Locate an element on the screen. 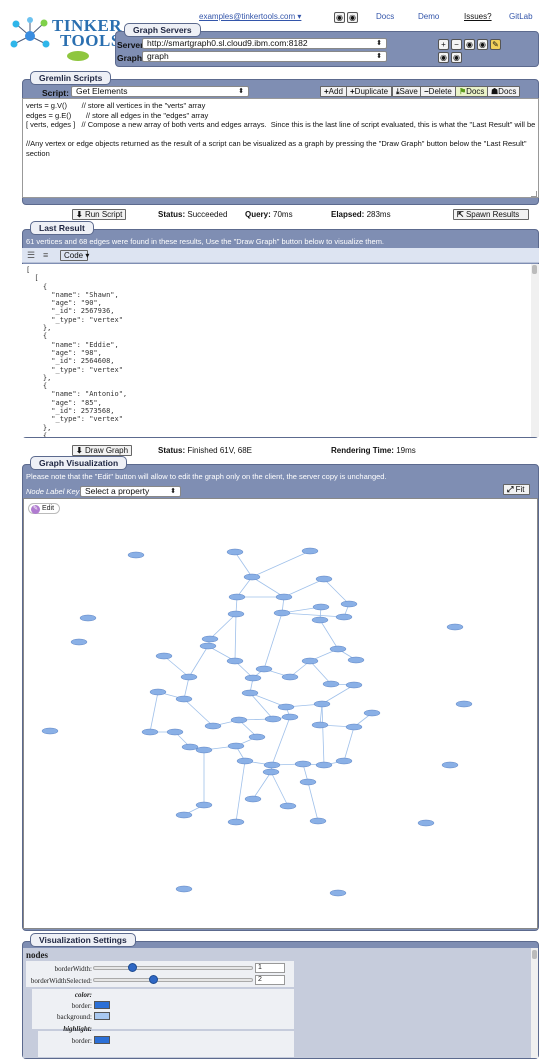  code-mode-select: Code ▾ is located at coordinates (74, 255).